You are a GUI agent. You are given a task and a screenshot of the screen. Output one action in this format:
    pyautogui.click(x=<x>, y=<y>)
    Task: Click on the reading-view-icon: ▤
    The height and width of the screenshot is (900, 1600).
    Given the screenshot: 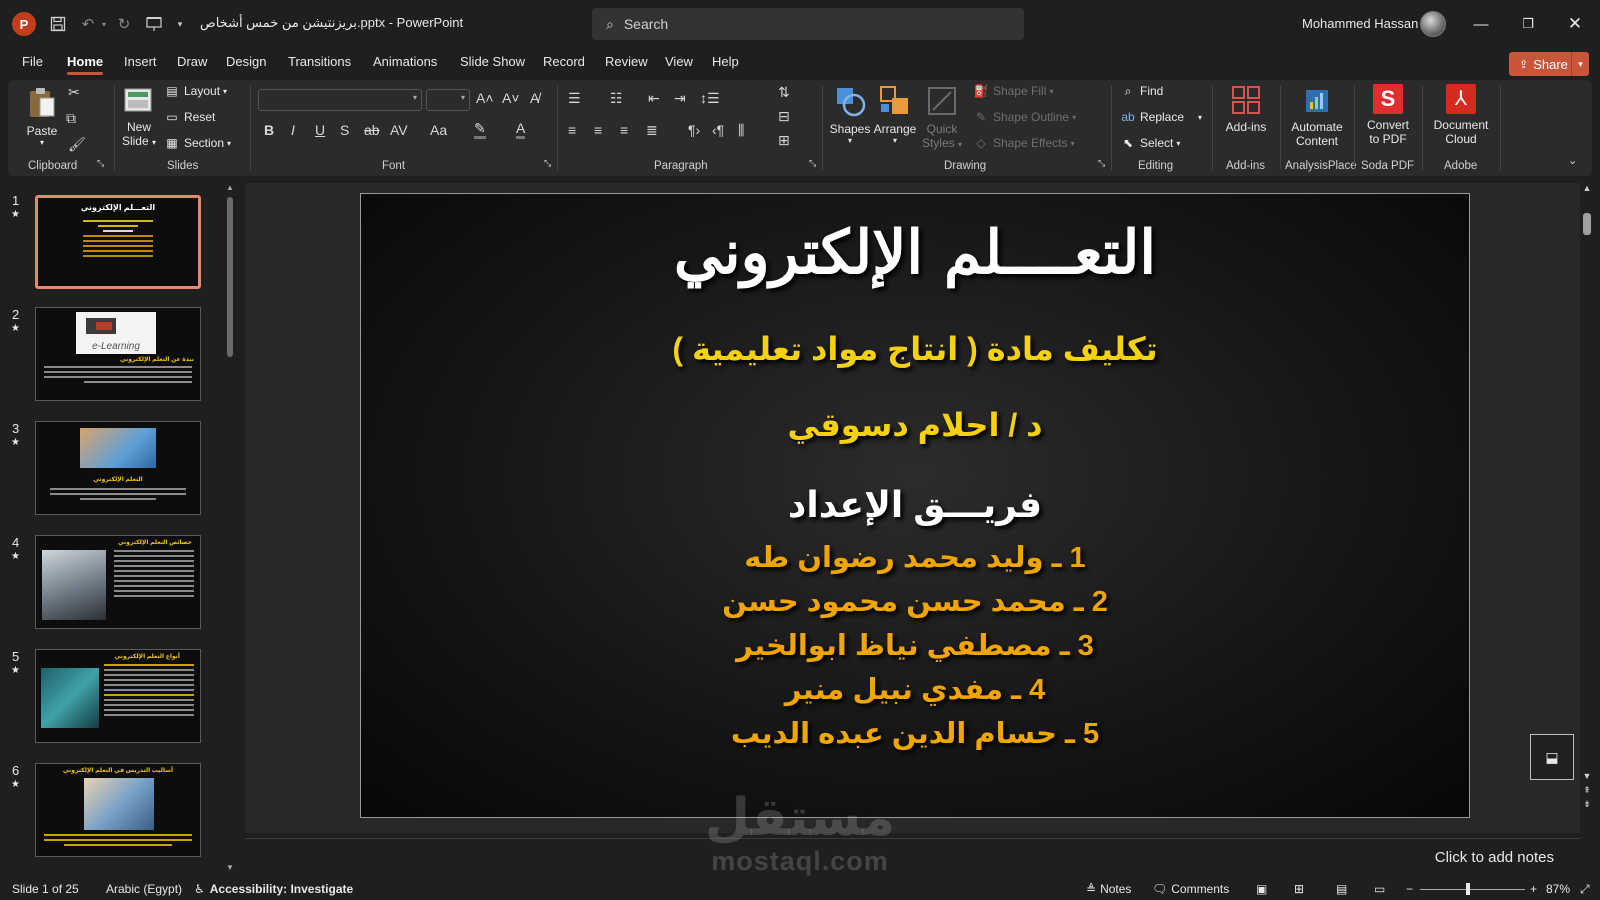 What is the action you would take?
    pyautogui.click(x=1341, y=889)
    